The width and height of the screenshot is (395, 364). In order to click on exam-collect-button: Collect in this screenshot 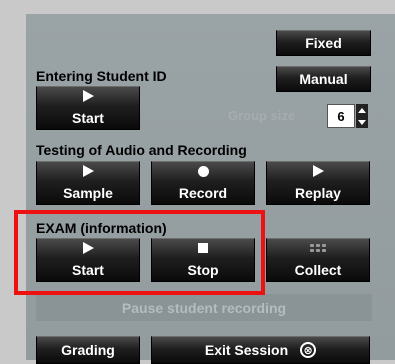, I will do `click(318, 260)`.